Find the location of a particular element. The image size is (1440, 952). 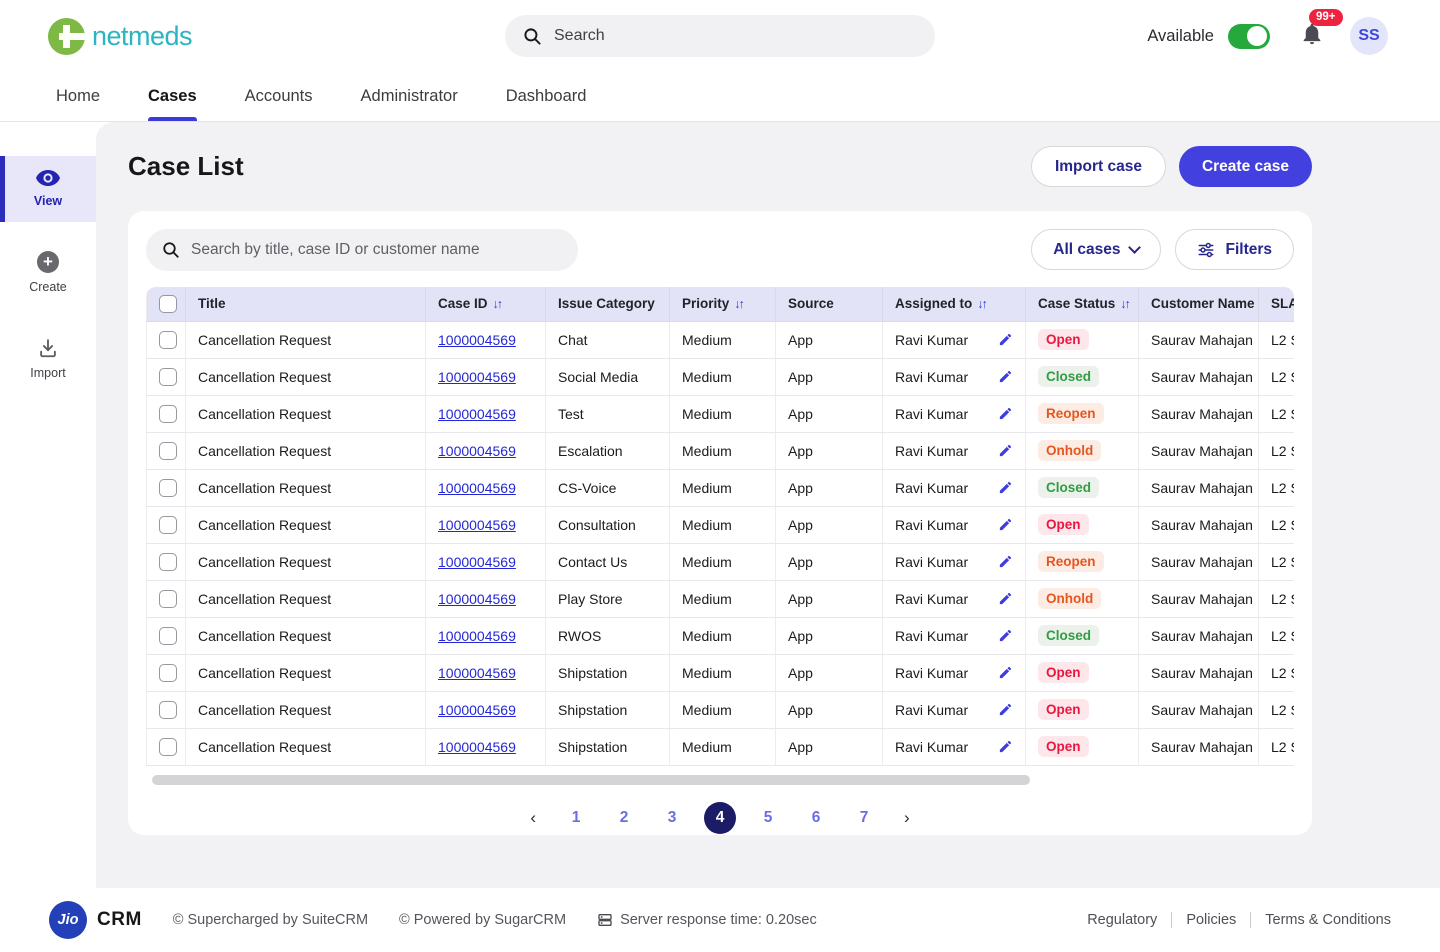

availability-toggle is located at coordinates (1249, 36).